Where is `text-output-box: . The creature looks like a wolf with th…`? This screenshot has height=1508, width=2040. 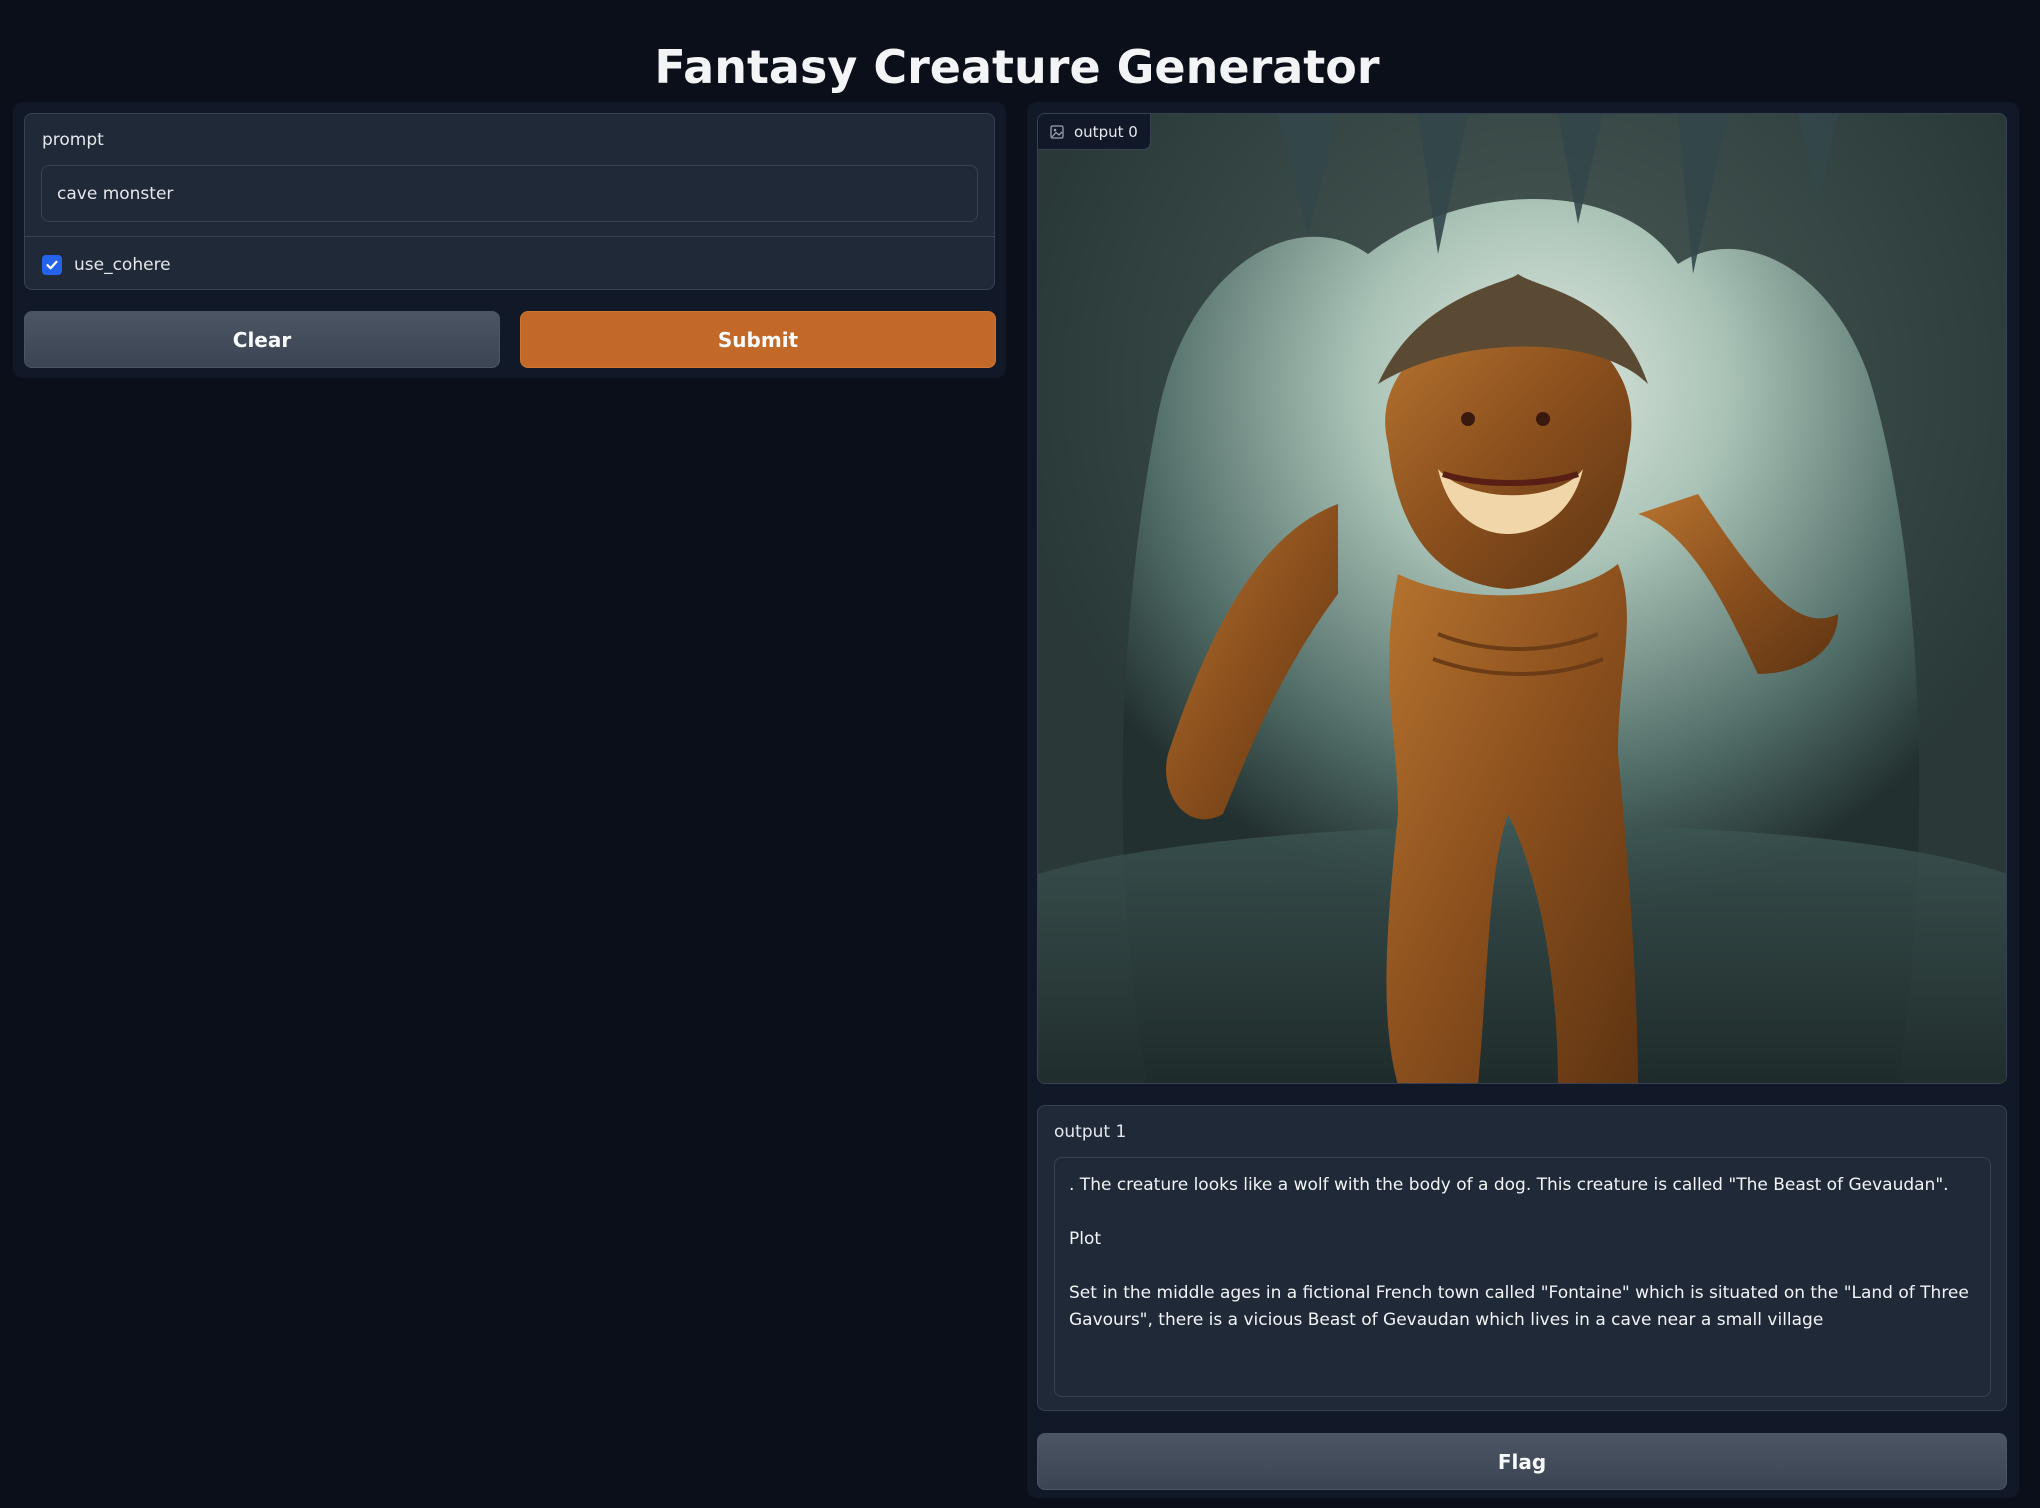 text-output-box: . The creature looks like a wolf with th… is located at coordinates (1522, 1277).